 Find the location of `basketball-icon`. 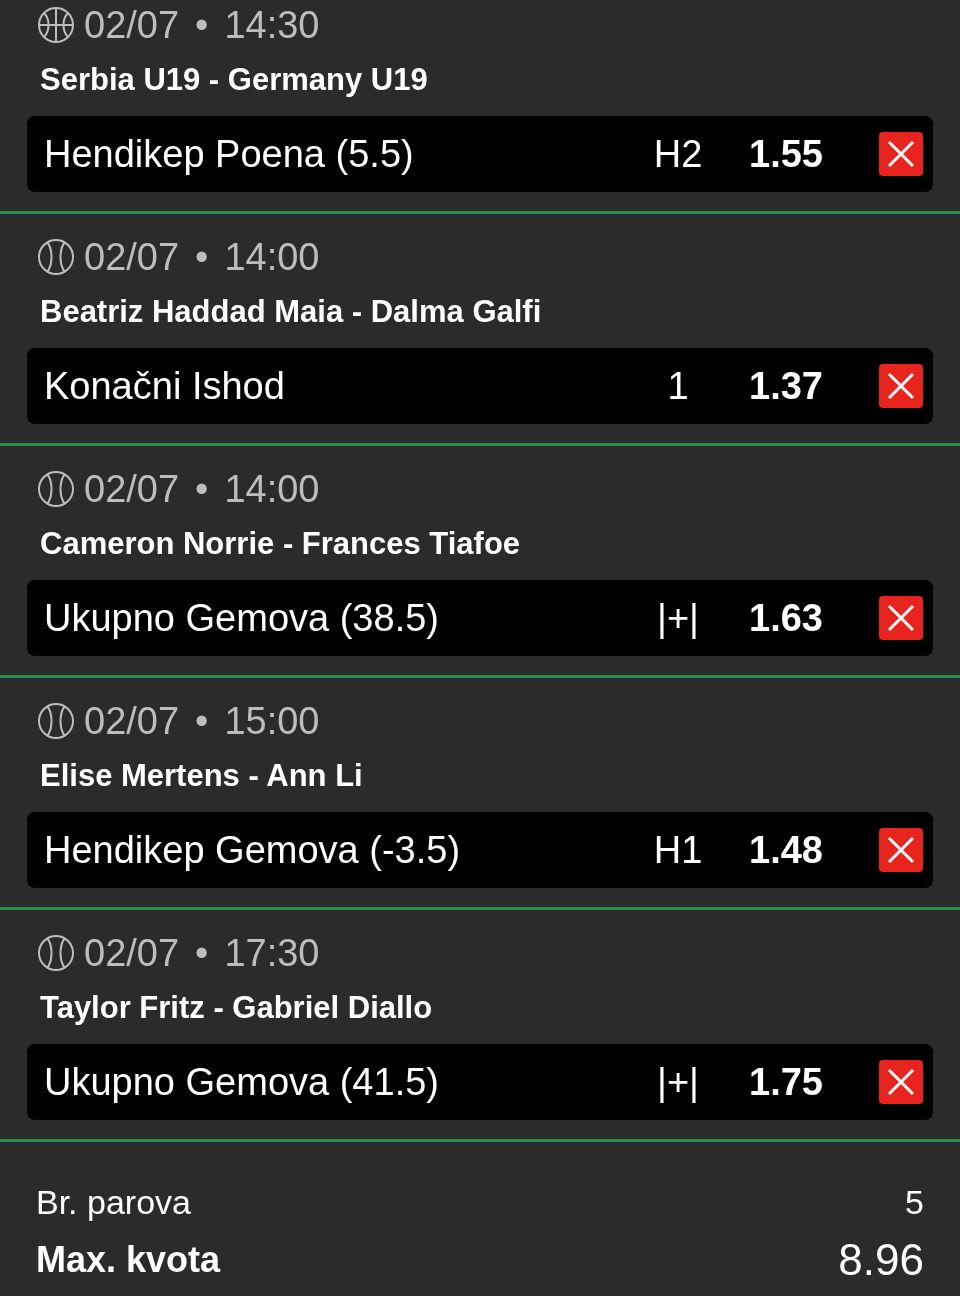

basketball-icon is located at coordinates (56, 25).